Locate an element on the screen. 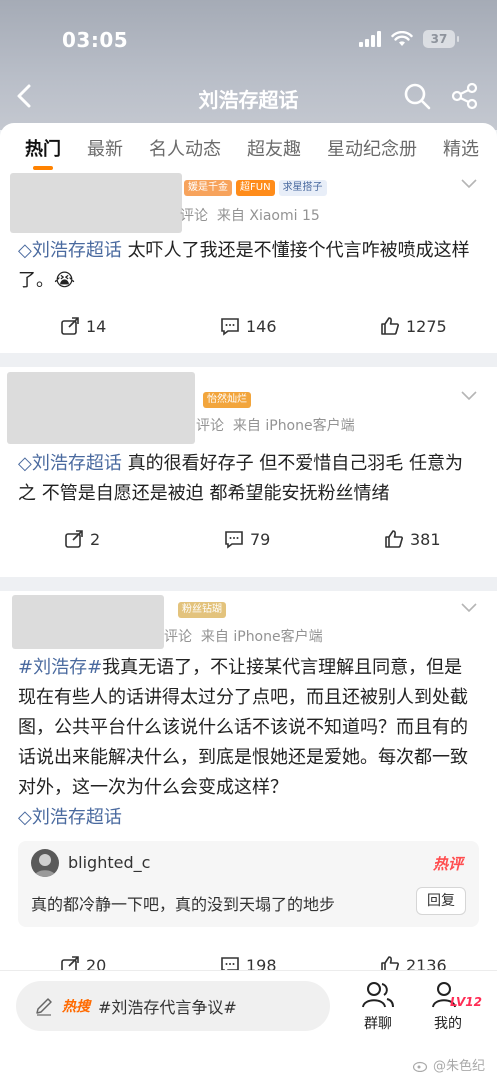  post-actions: 14 146 1275 is located at coordinates (248, 330).